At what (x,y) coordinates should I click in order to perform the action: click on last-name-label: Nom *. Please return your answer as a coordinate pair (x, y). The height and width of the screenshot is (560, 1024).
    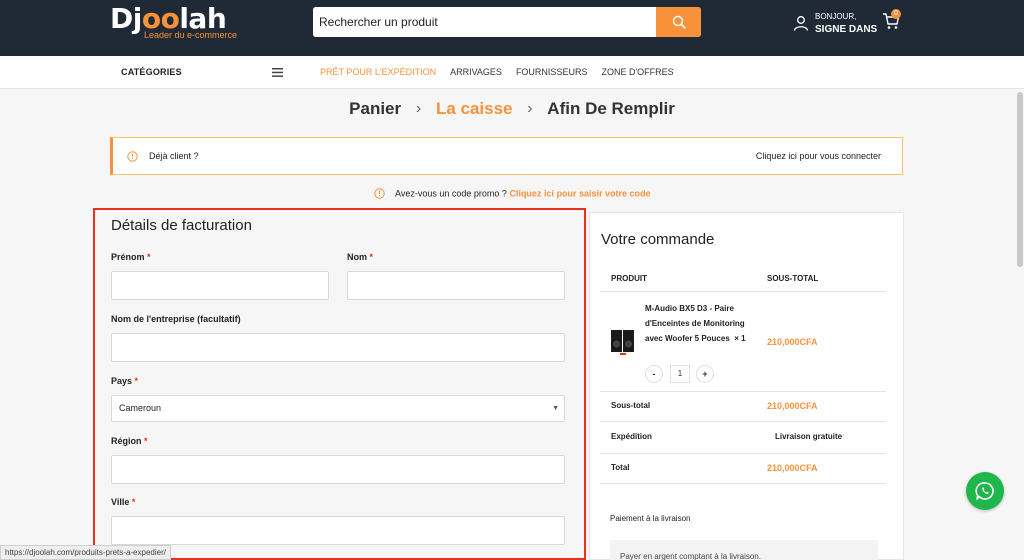
    Looking at the image, I should click on (360, 257).